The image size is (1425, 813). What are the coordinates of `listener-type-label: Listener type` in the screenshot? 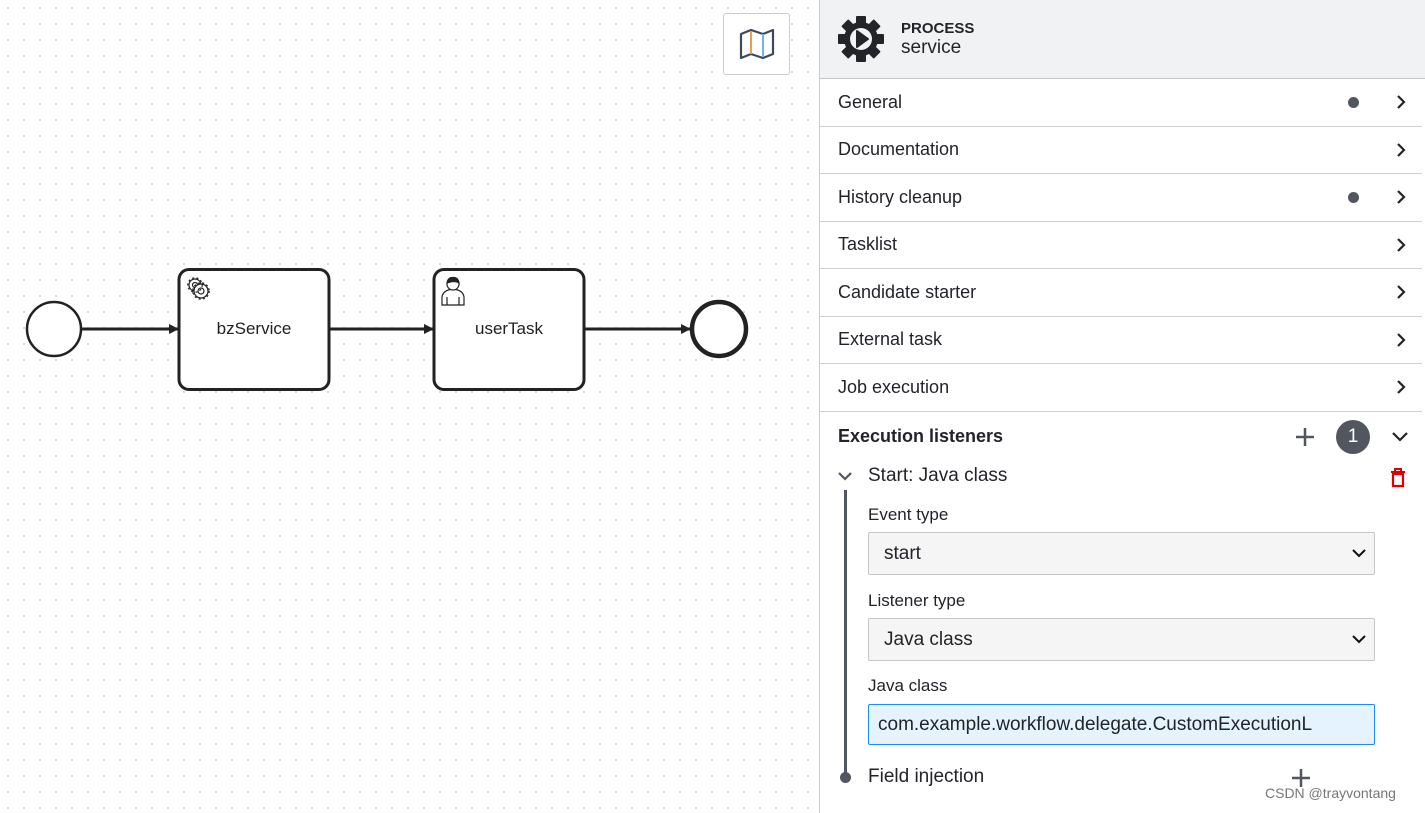 It's located at (917, 600).